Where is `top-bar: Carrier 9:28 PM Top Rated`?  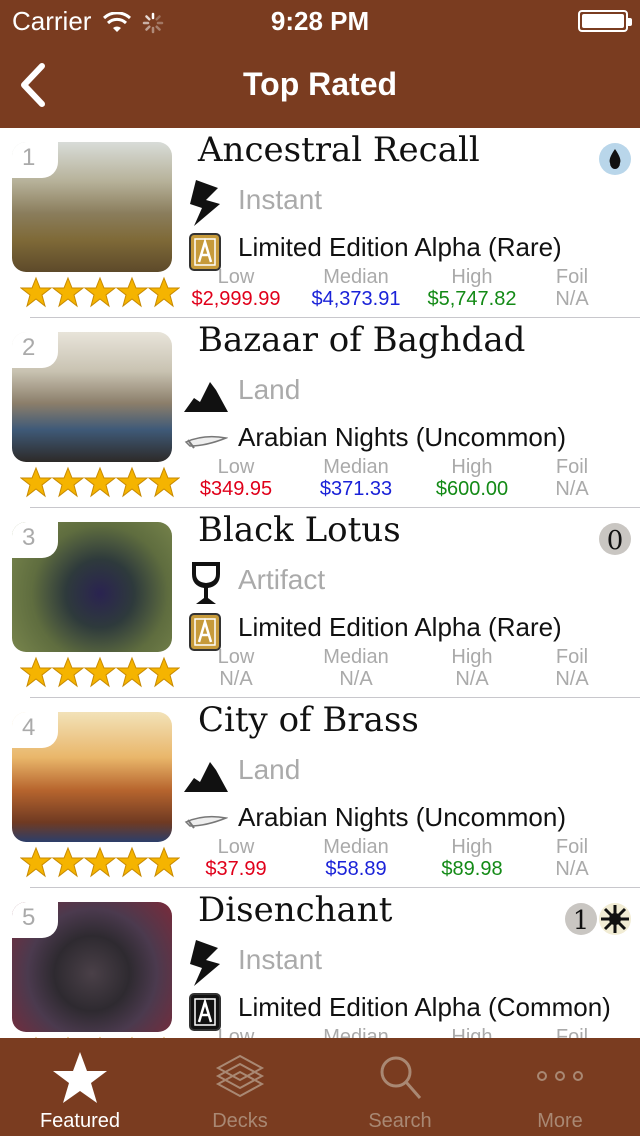 top-bar: Carrier 9:28 PM Top Rated is located at coordinates (320, 64).